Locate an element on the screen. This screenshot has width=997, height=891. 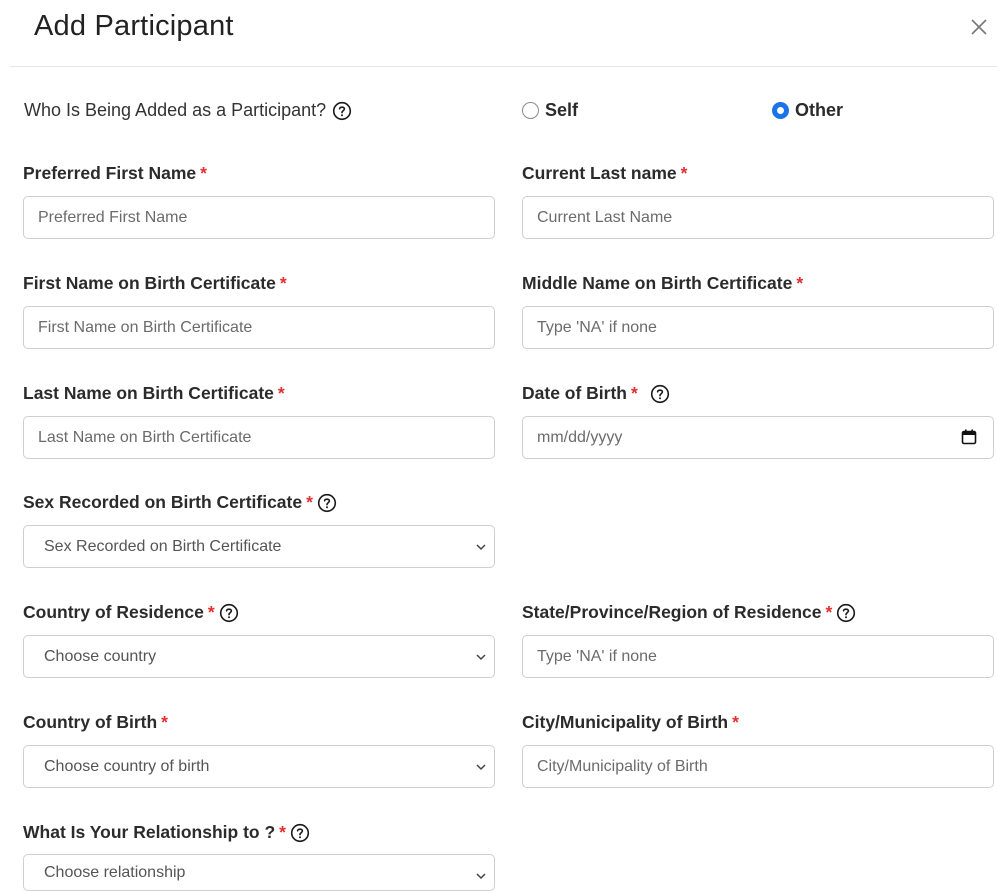
first-name-birth-input: First Name on Birth Certificate is located at coordinates (259, 327).